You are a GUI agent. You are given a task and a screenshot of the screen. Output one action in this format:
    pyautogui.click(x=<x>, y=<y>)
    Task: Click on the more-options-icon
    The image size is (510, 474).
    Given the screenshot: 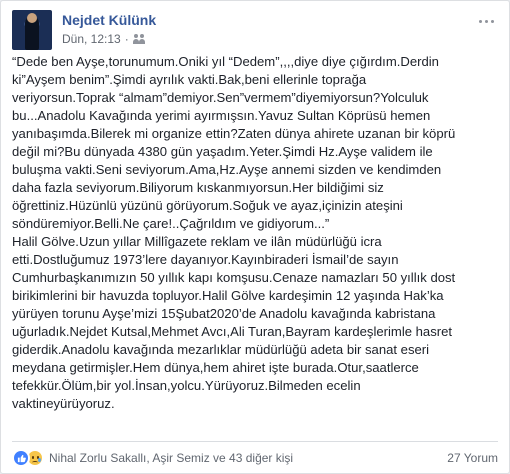 What is the action you would take?
    pyautogui.click(x=486, y=21)
    